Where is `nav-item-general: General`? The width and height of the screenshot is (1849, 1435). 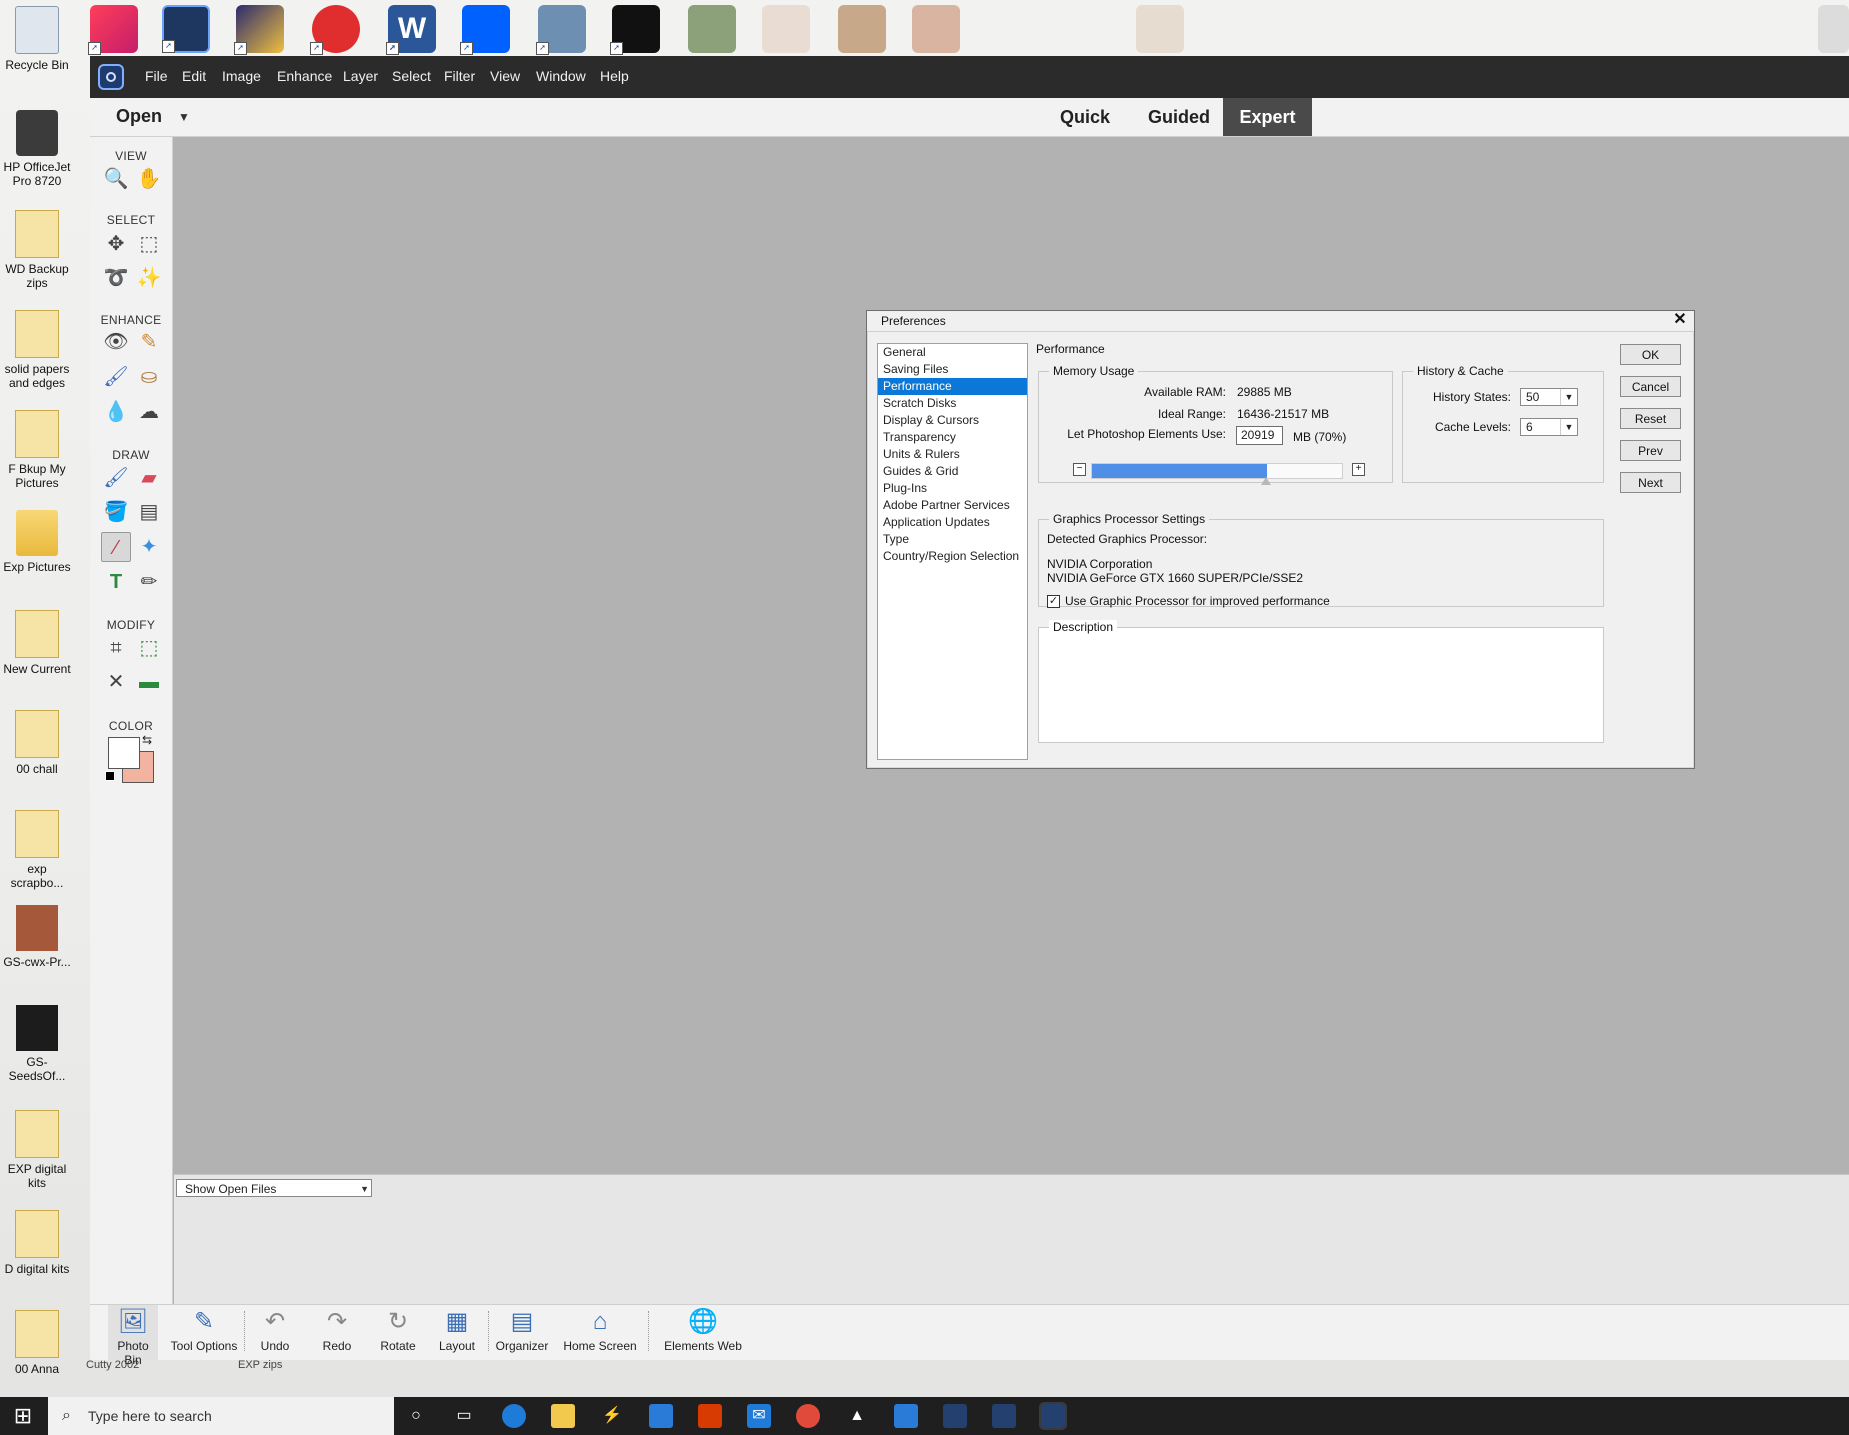
nav-item-general: General is located at coordinates (952, 352).